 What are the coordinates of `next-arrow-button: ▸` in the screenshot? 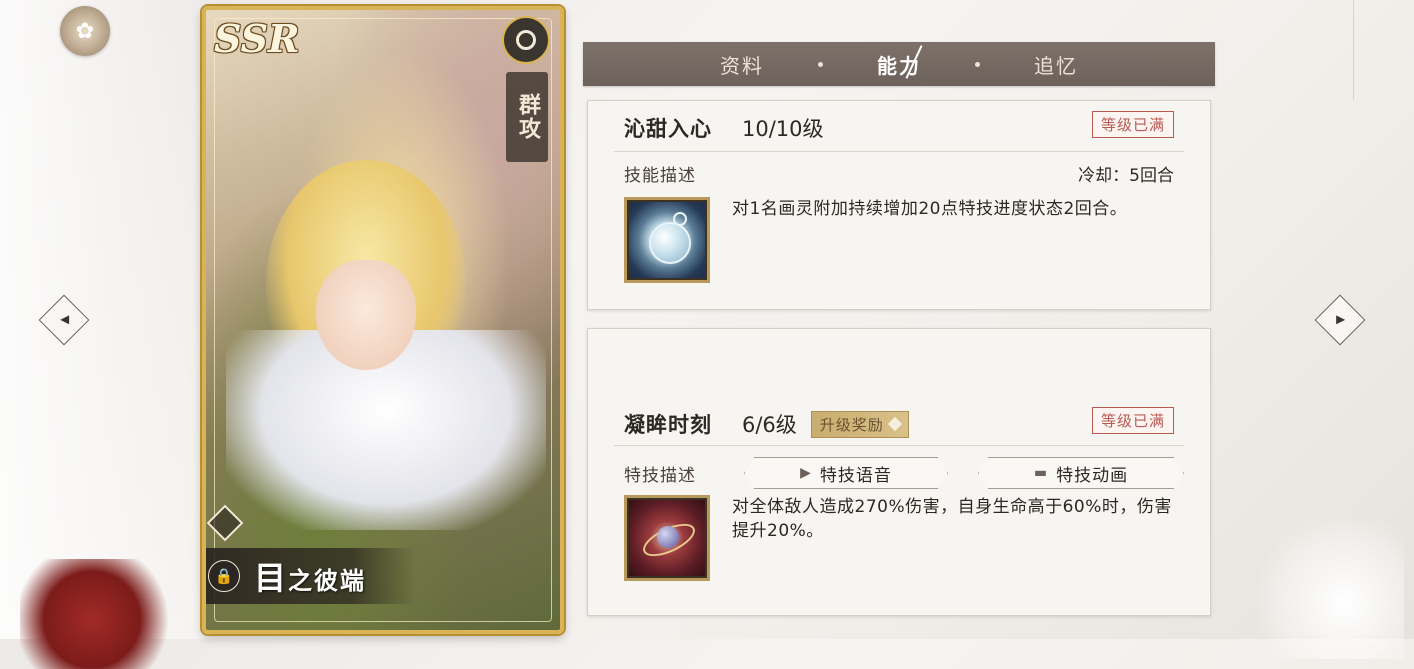 It's located at (1340, 320).